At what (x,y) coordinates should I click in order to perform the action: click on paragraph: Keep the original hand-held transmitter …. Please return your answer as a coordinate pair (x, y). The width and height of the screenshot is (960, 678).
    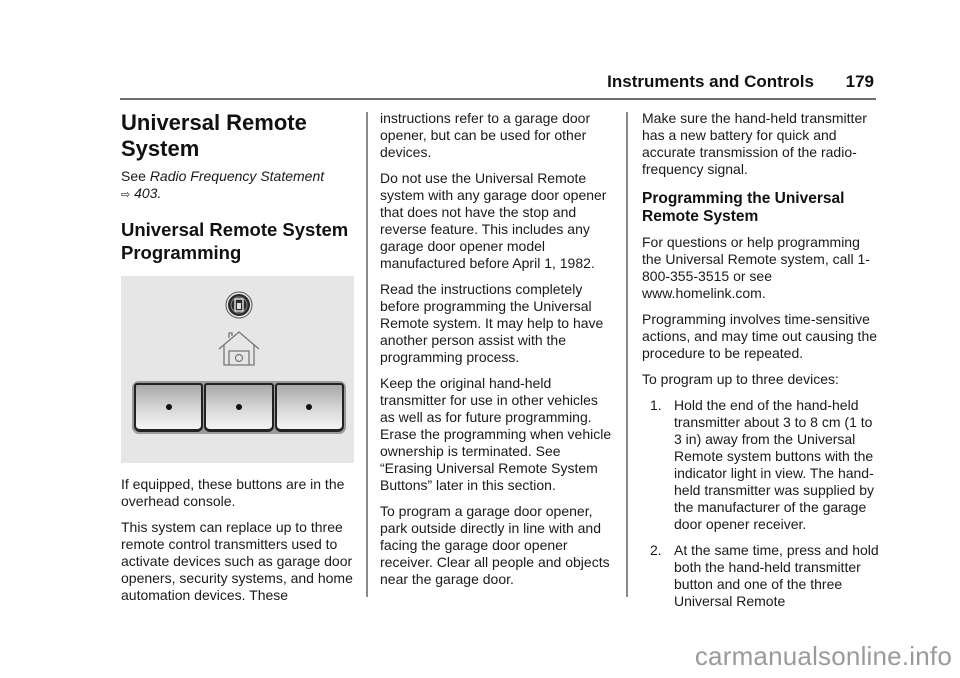
    Looking at the image, I should click on (496, 434).